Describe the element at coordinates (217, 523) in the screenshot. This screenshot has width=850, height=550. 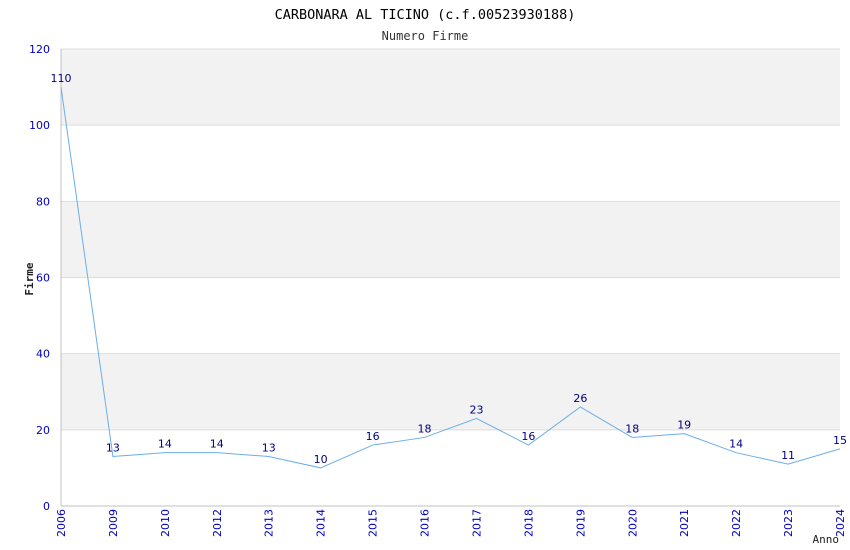
I see `x-tick-label: 2012` at that location.